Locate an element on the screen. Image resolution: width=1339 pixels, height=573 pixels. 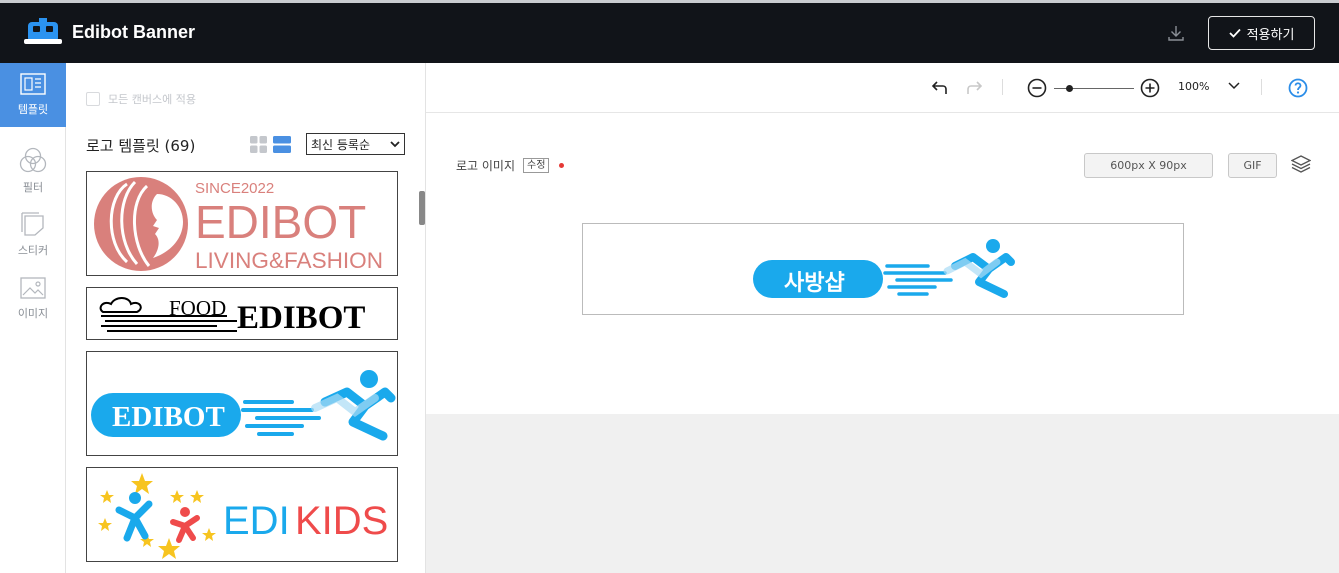
apply-button: 적용하기 is located at coordinates (1261, 33).